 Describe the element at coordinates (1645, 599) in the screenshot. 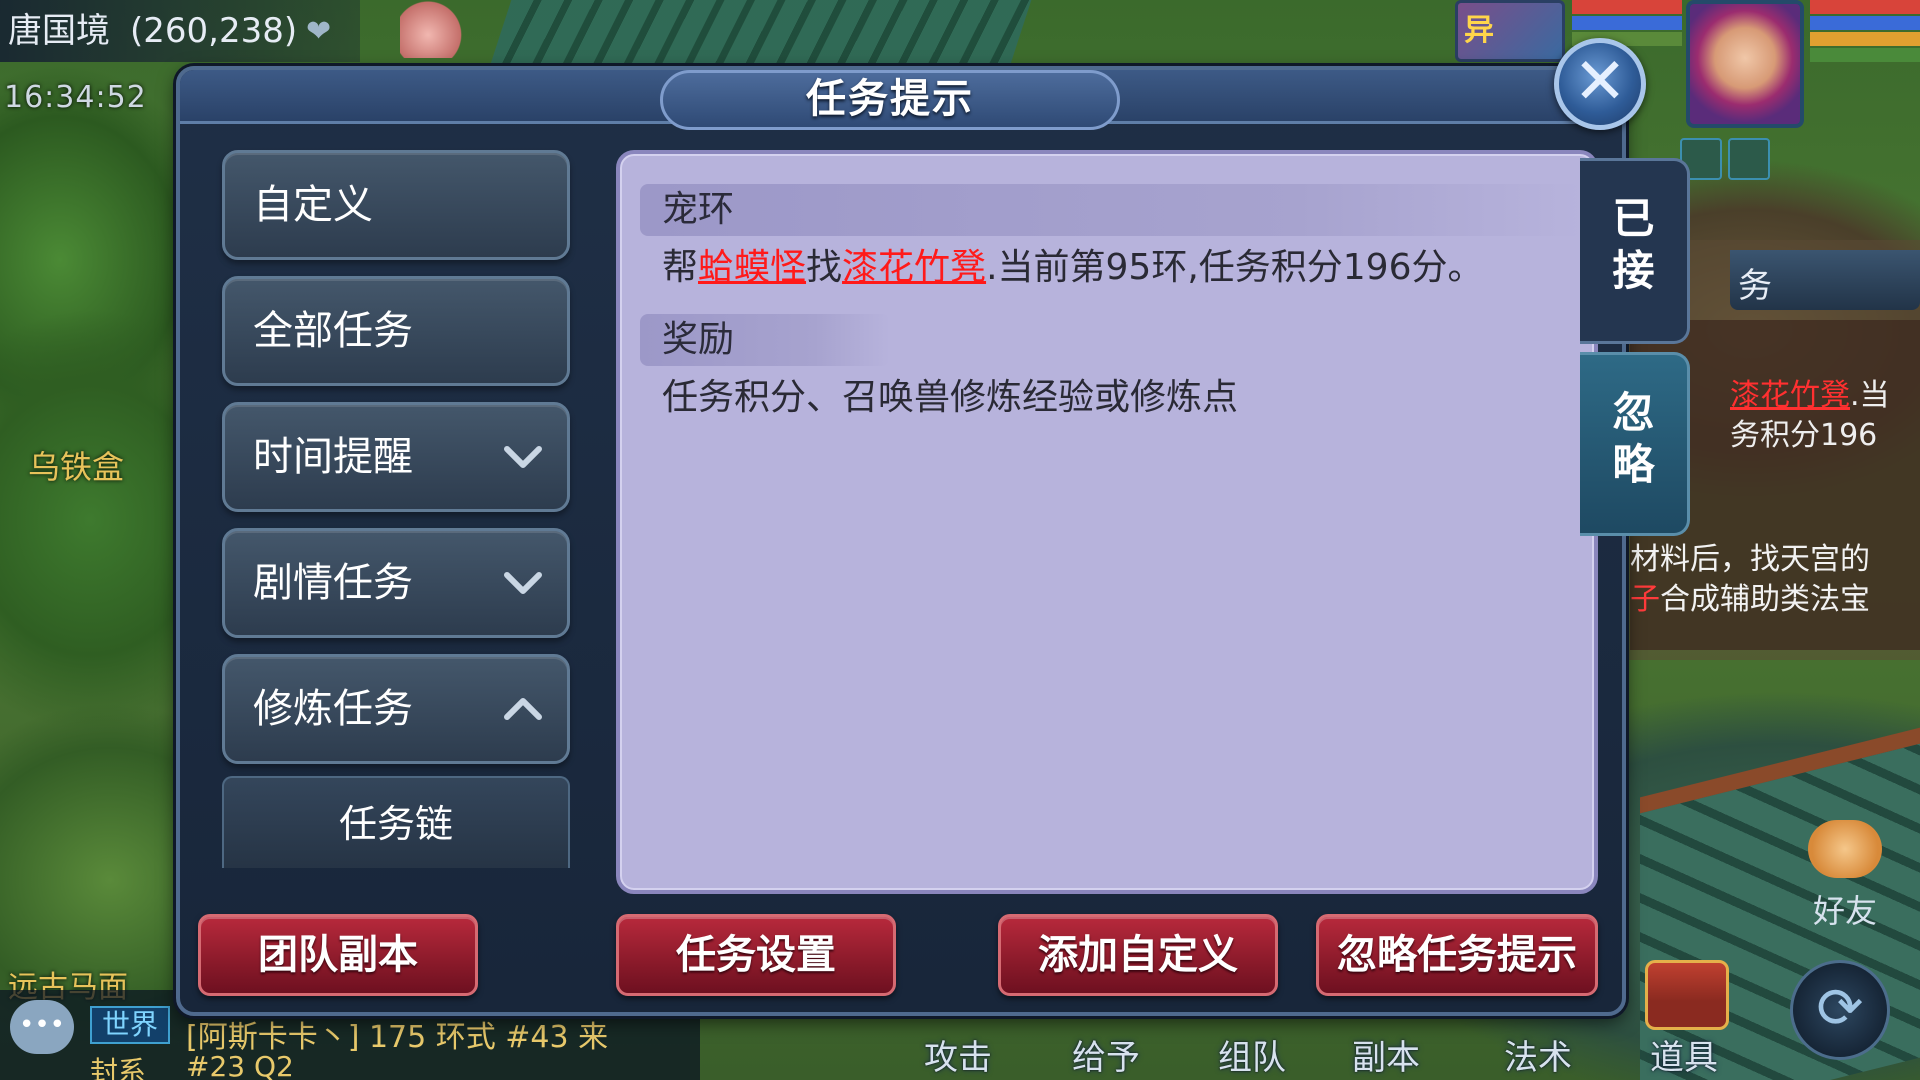

I see `tracker-item-link: 子` at that location.